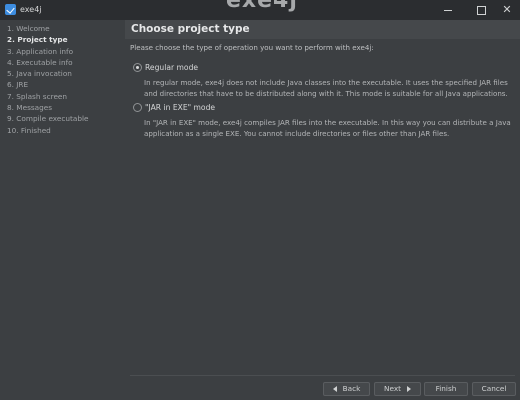  I want to click on sidebar-item-executable-info: 4. Executable info, so click(62, 62).